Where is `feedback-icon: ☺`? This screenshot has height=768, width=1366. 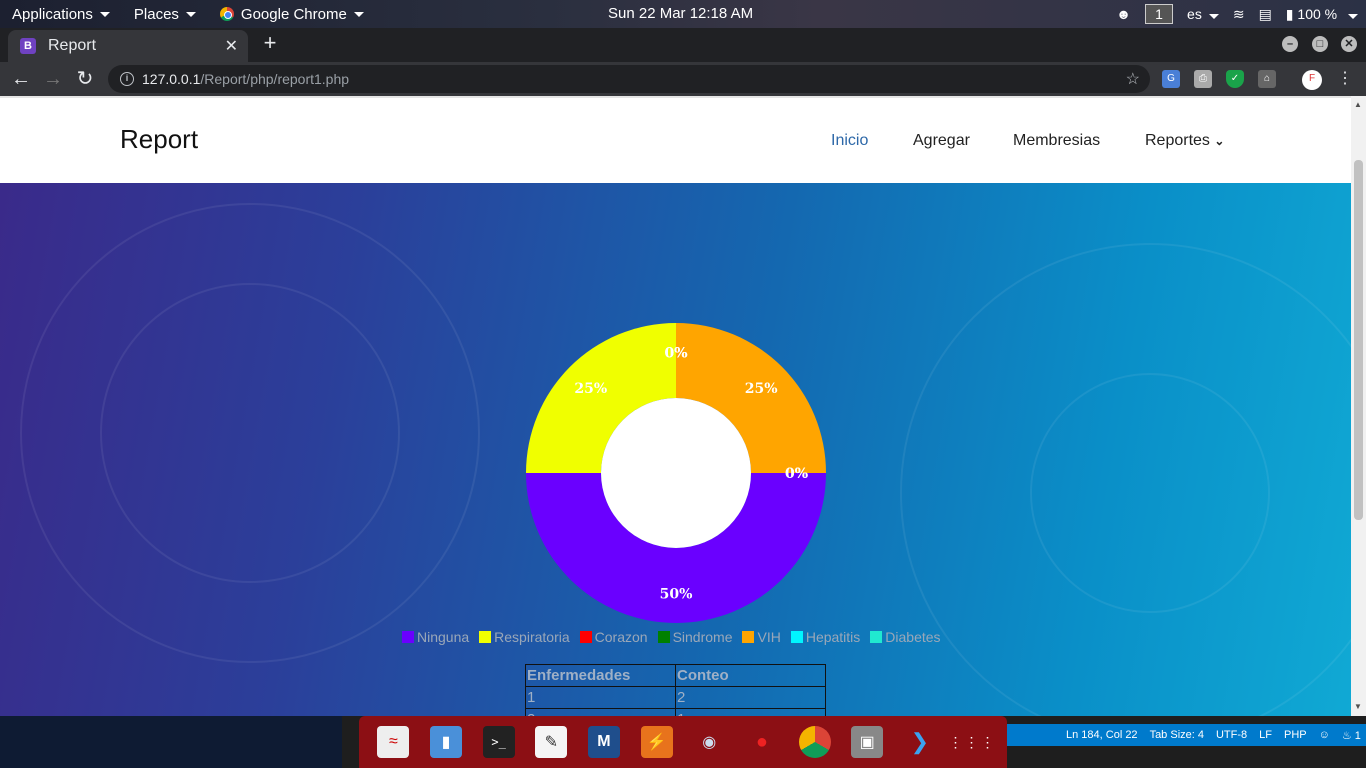 feedback-icon: ☺ is located at coordinates (1324, 735).